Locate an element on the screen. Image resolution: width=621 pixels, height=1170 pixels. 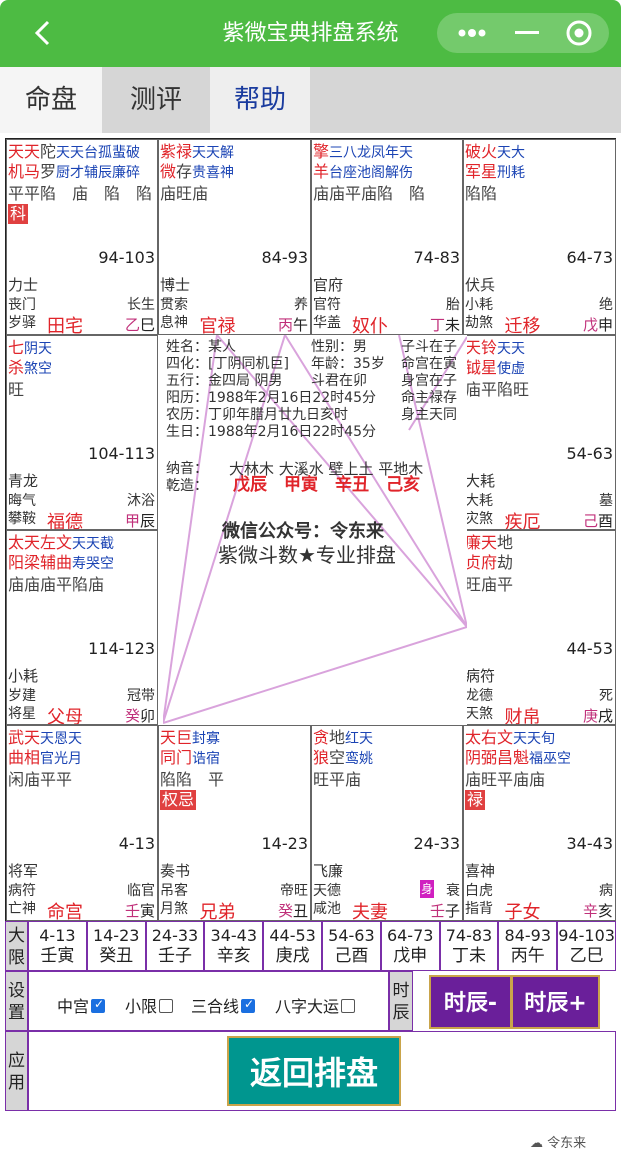
major-star: 贞府 is located at coordinates (481, 562).